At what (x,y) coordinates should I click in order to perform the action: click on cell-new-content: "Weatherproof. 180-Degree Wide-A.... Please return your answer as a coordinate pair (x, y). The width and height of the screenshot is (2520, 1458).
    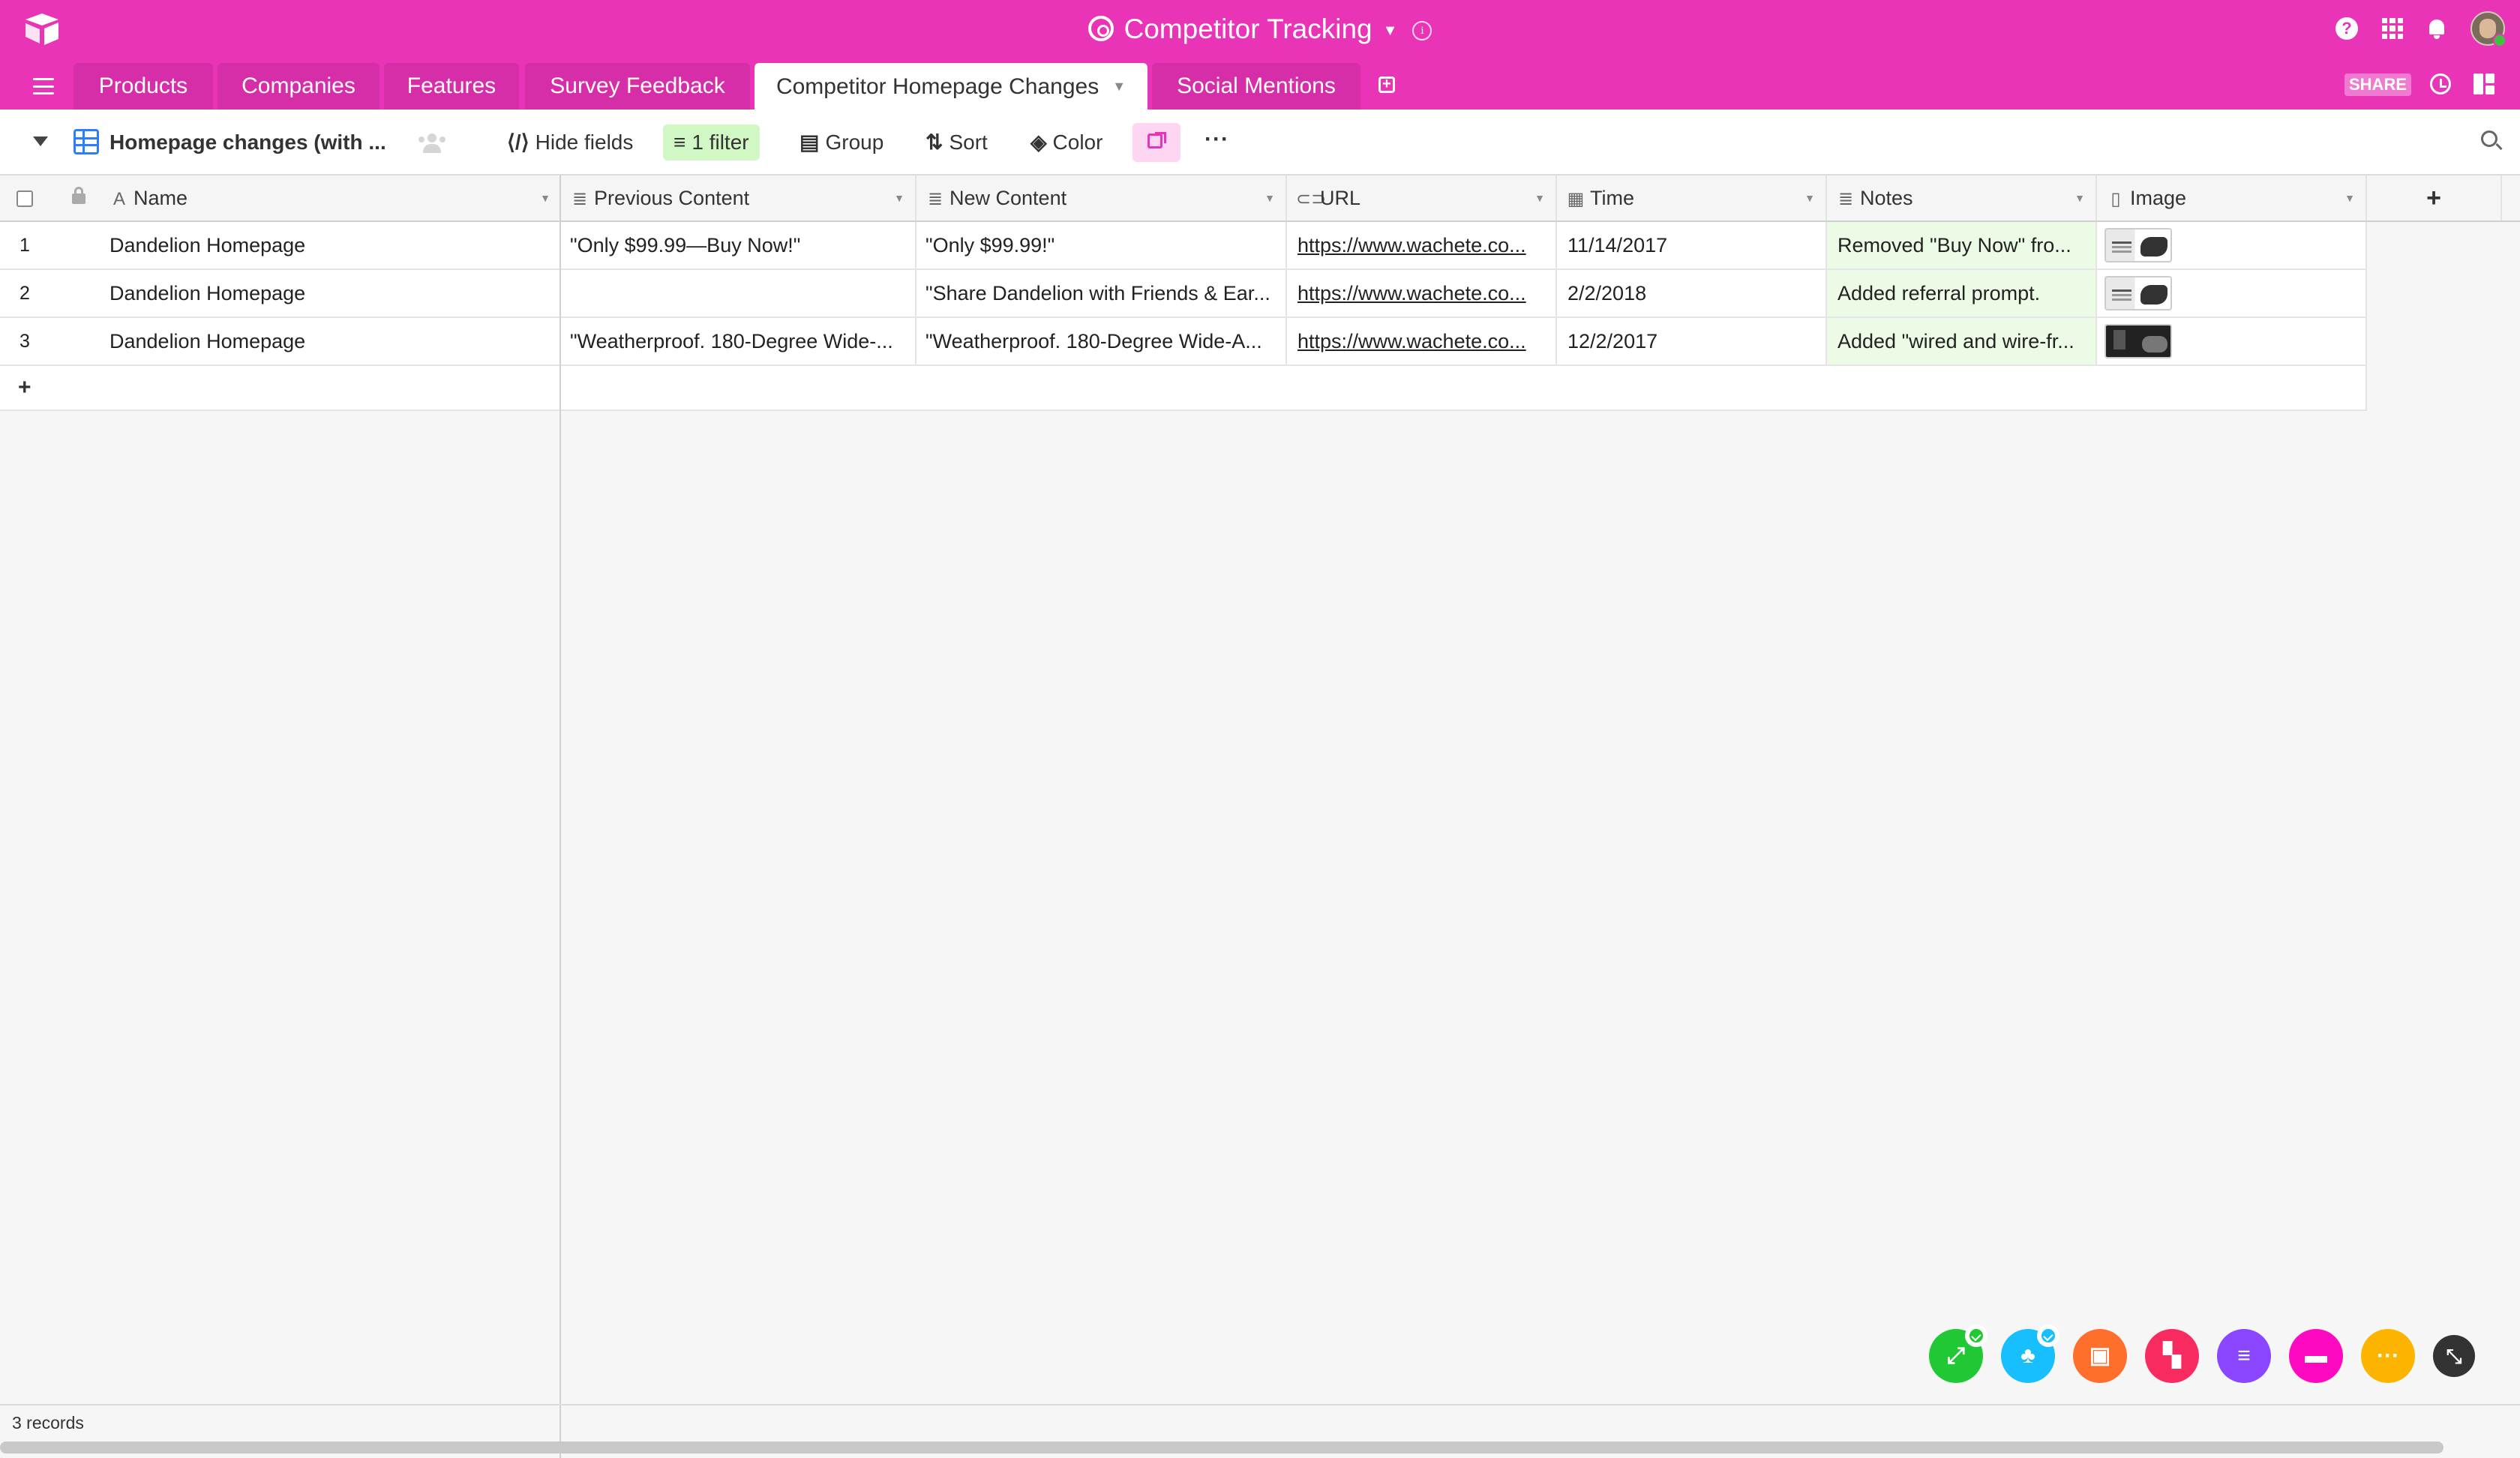
    Looking at the image, I should click on (1101, 341).